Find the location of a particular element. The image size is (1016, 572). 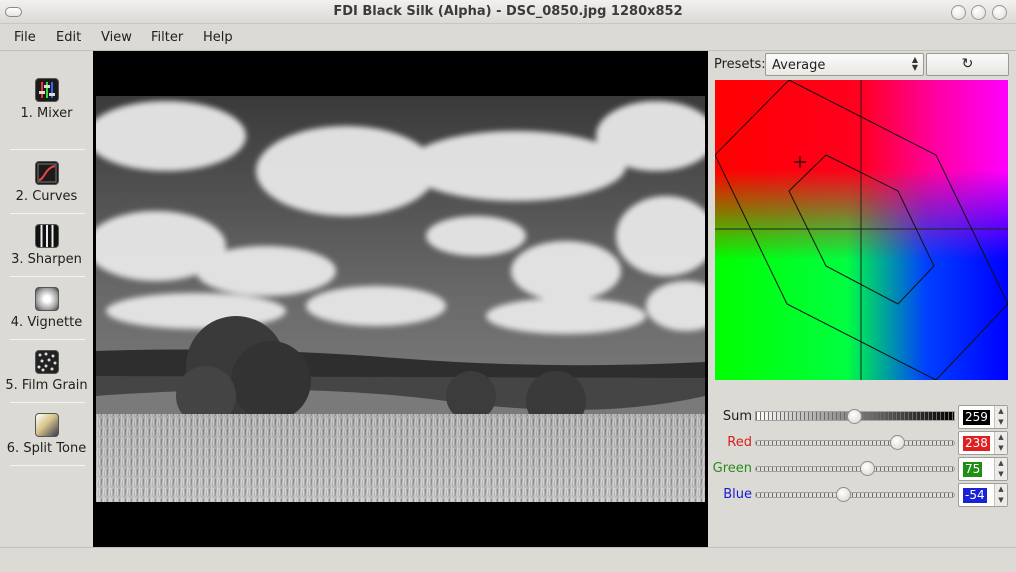

blue-value: -54 is located at coordinates (975, 495).